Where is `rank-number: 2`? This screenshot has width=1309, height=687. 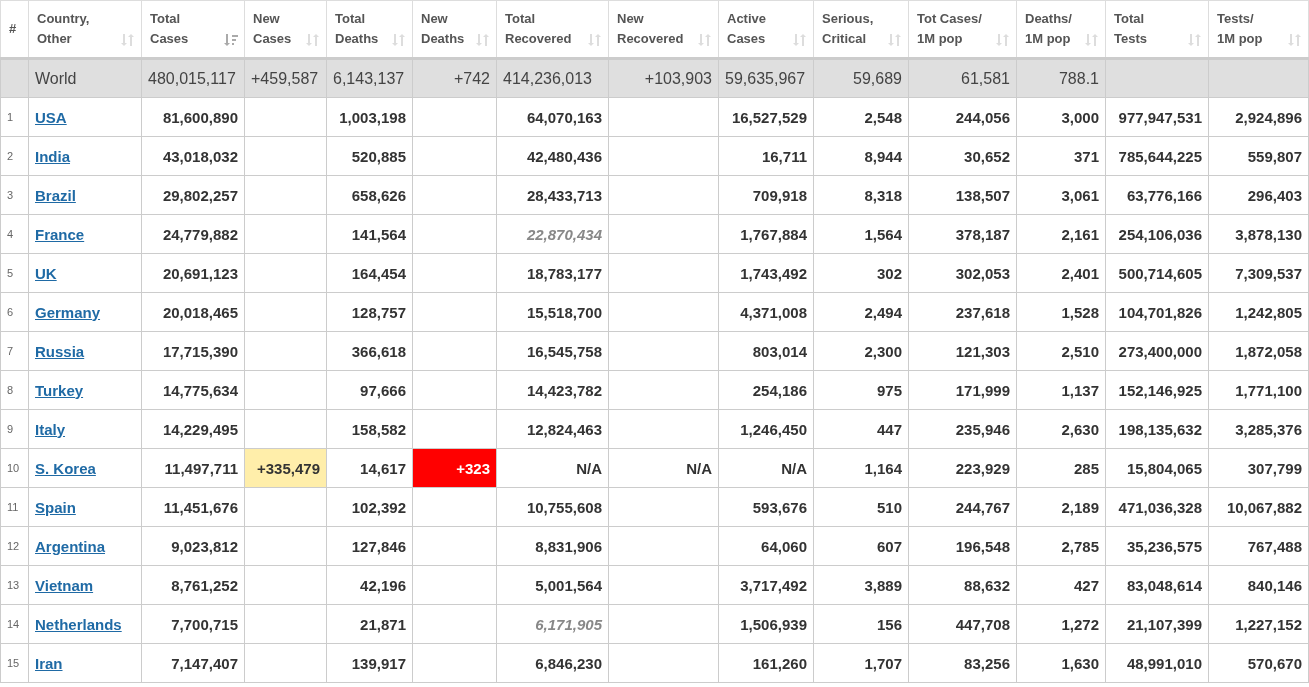 rank-number: 2 is located at coordinates (10, 156).